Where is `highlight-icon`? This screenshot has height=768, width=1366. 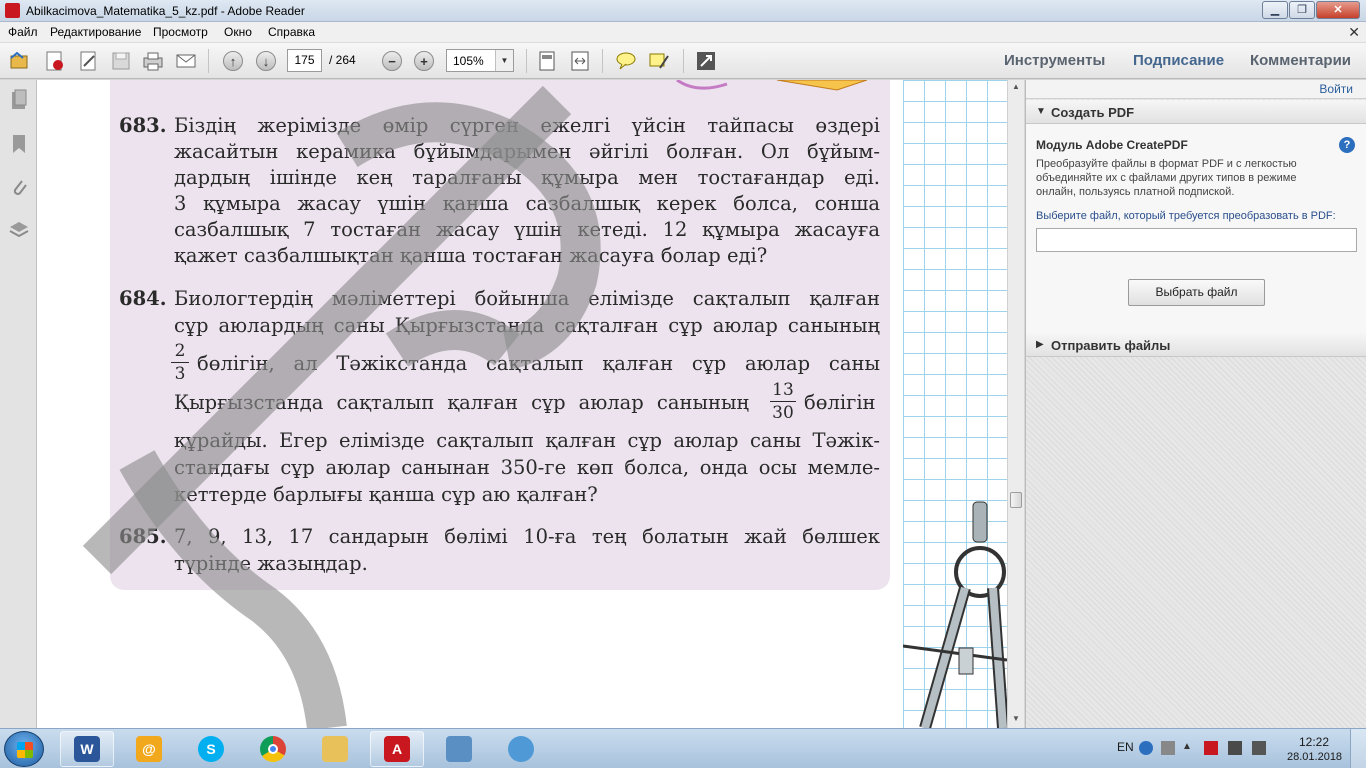
highlight-icon is located at coordinates (659, 61).